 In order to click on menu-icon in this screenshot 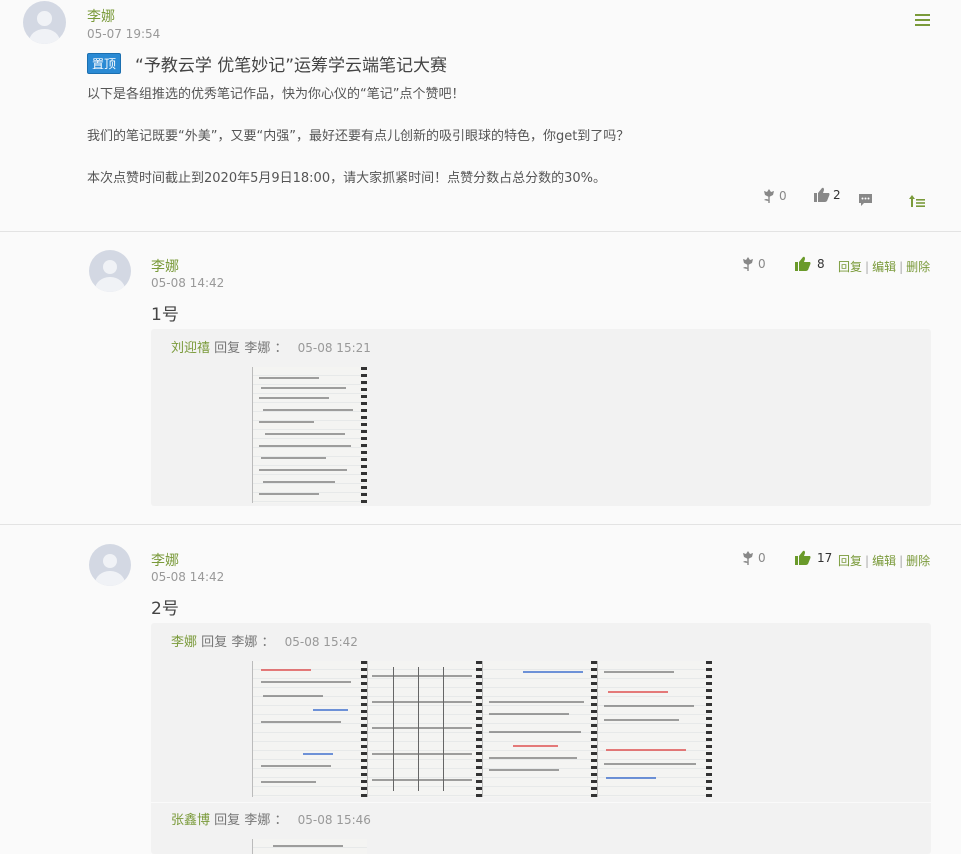, I will do `click(922, 20)`.